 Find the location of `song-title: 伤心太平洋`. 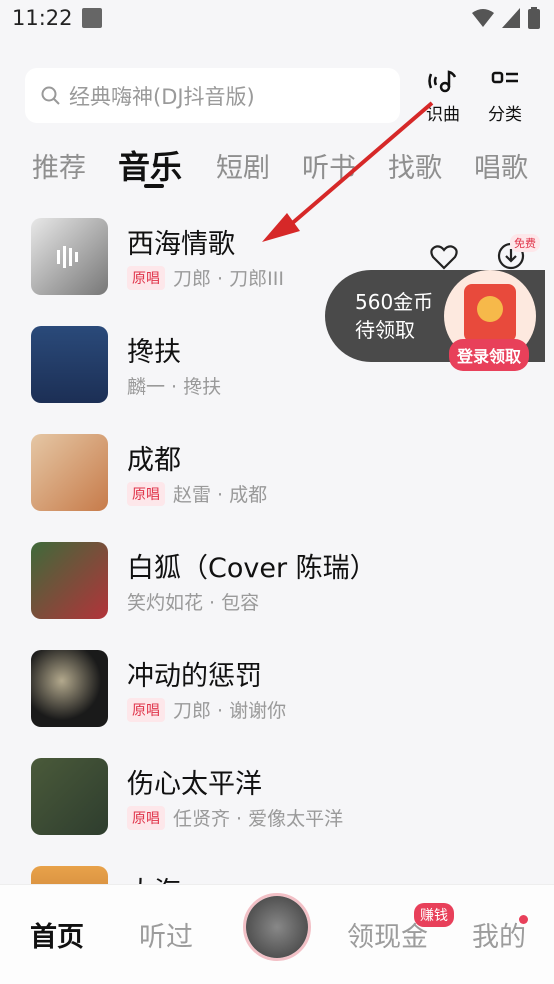

song-title: 伤心太平洋 is located at coordinates (194, 784).